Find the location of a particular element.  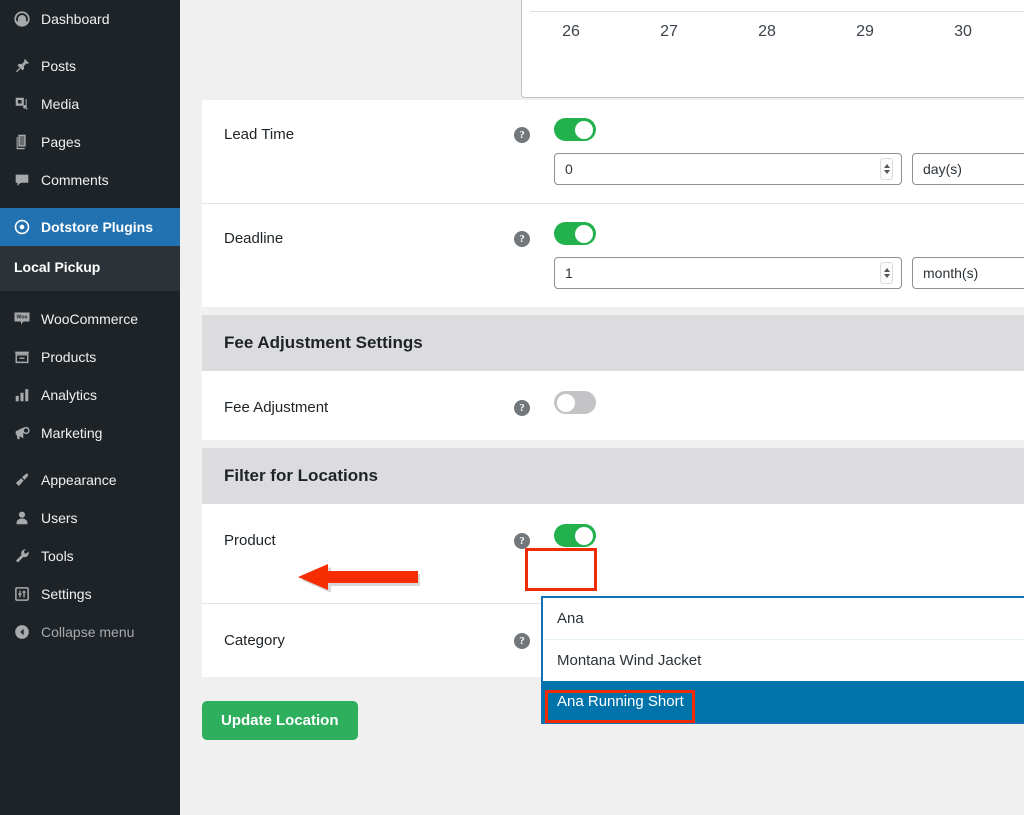

dropdown-option-selected: Ana Running Short is located at coordinates (783, 701).